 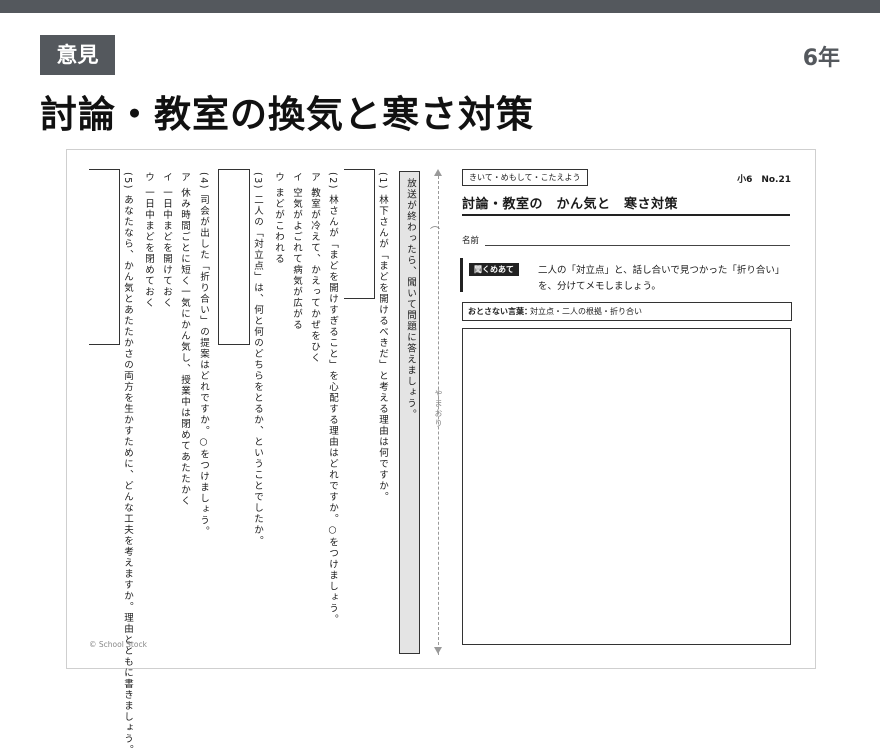 I want to click on question-4-option-c: ウ 一日中まどを閉めておく, so click(x=148, y=240).